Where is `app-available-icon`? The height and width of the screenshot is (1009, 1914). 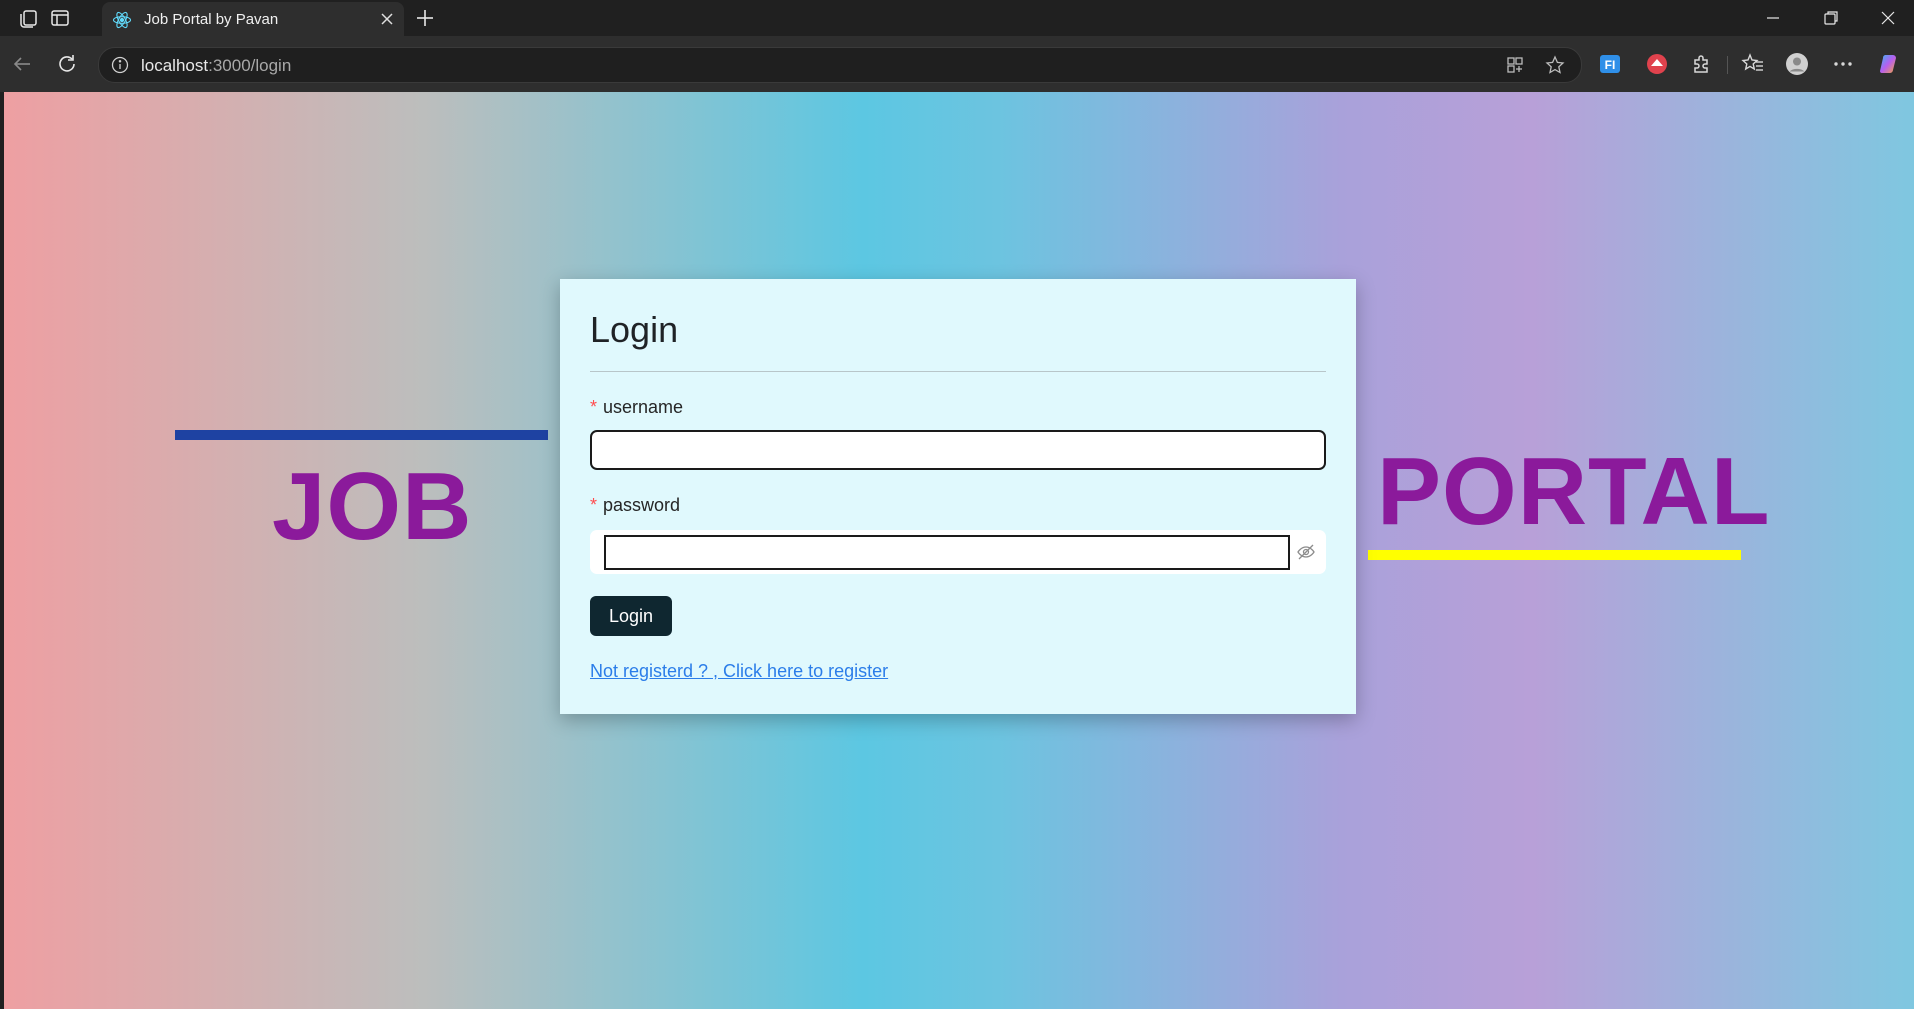 app-available-icon is located at coordinates (1515, 65).